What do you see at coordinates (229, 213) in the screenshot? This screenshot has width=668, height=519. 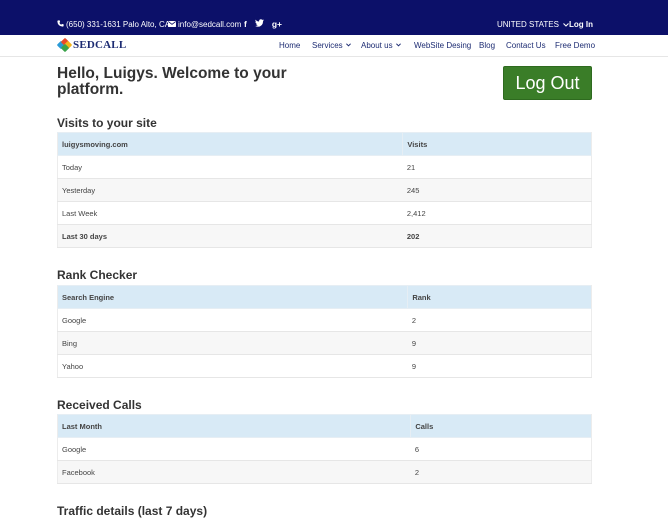 I see `table-cell: Last Week` at bounding box center [229, 213].